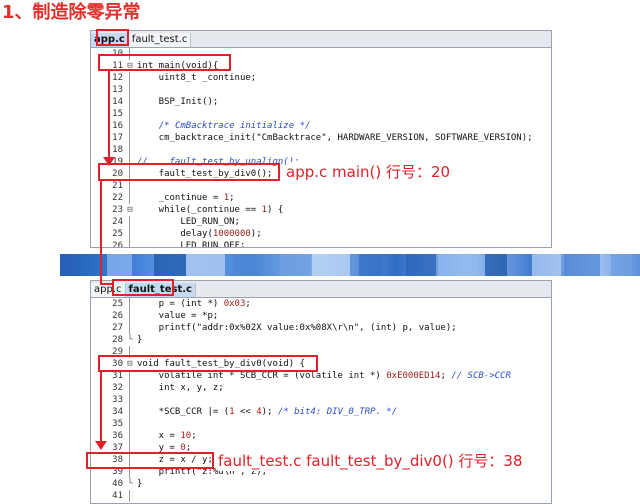  Describe the element at coordinates (117, 388) in the screenshot. I see `line-number: 32` at that location.